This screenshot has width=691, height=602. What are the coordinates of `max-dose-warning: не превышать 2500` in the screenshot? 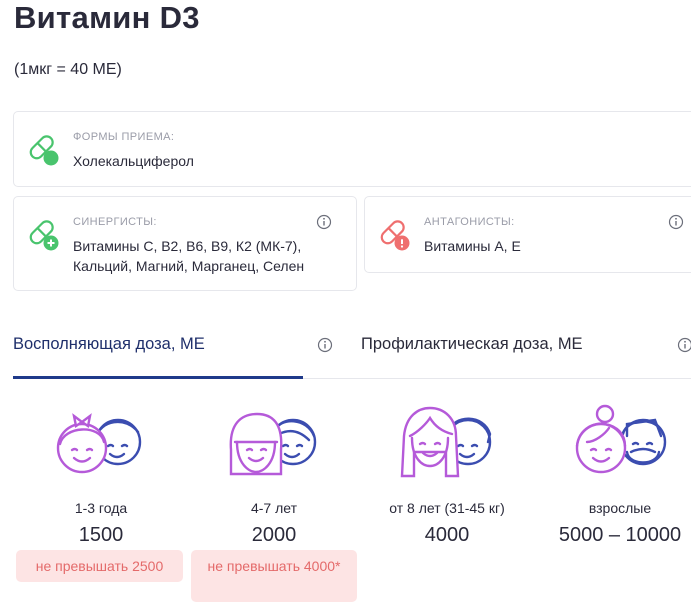 It's located at (99, 566).